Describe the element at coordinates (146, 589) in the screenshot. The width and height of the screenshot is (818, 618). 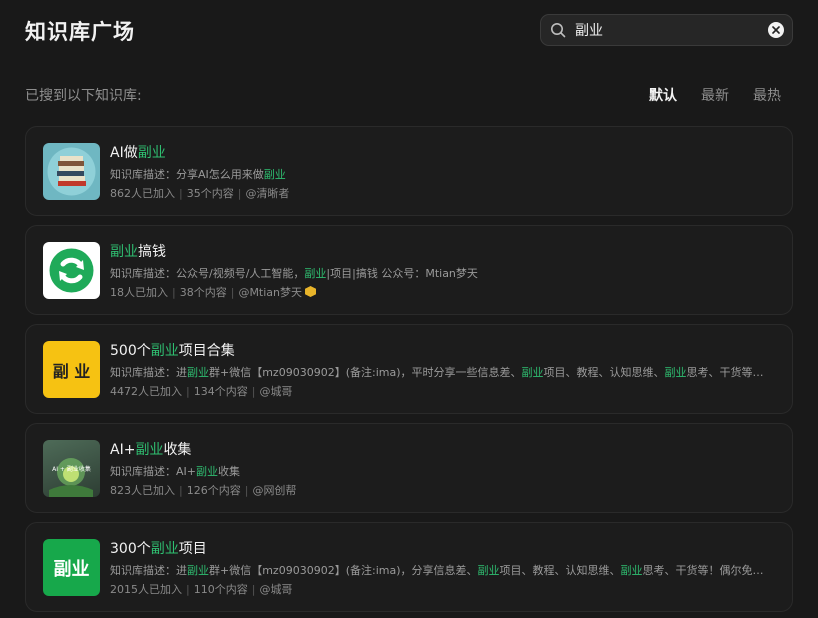
I see `member-count: 2015人已加入` at that location.